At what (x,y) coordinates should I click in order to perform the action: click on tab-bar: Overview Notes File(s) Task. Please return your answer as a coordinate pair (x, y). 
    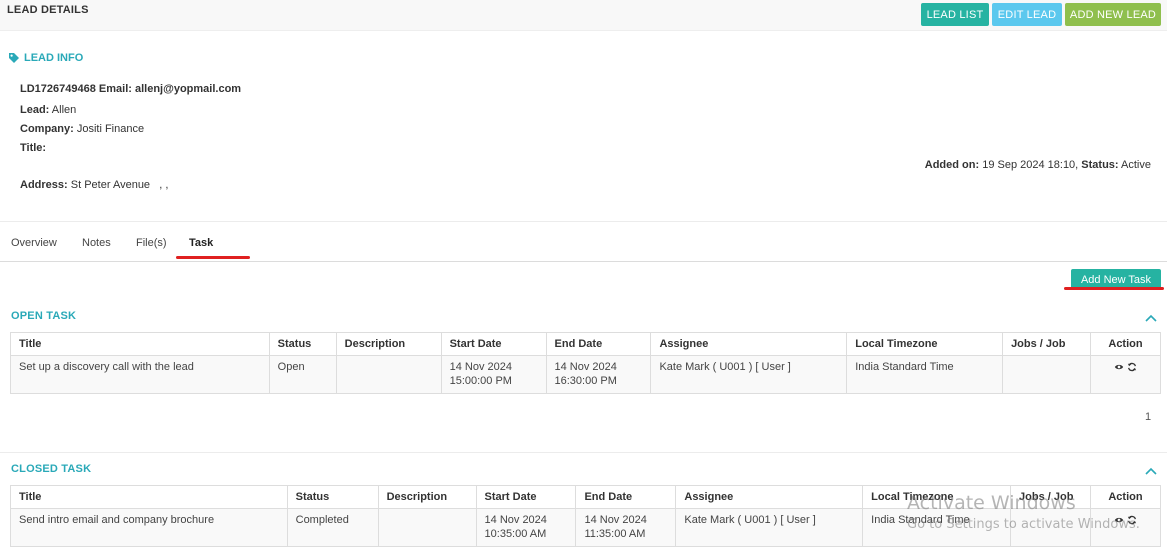
    Looking at the image, I should click on (583, 242).